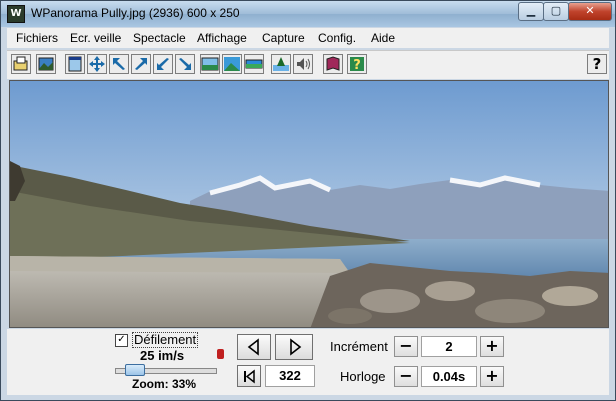 The height and width of the screenshot is (401, 616). I want to click on menu-spectacle: Spectacle, so click(159, 38).